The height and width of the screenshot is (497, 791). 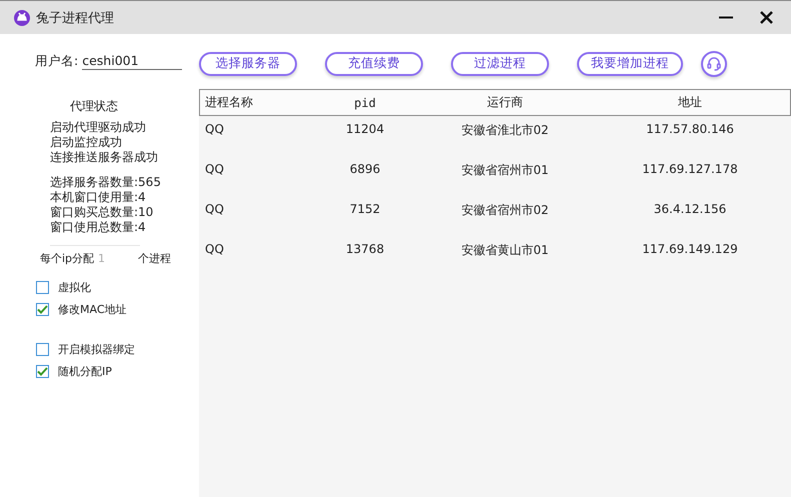 What do you see at coordinates (56, 61) in the screenshot?
I see `username-label: 用户名:` at bounding box center [56, 61].